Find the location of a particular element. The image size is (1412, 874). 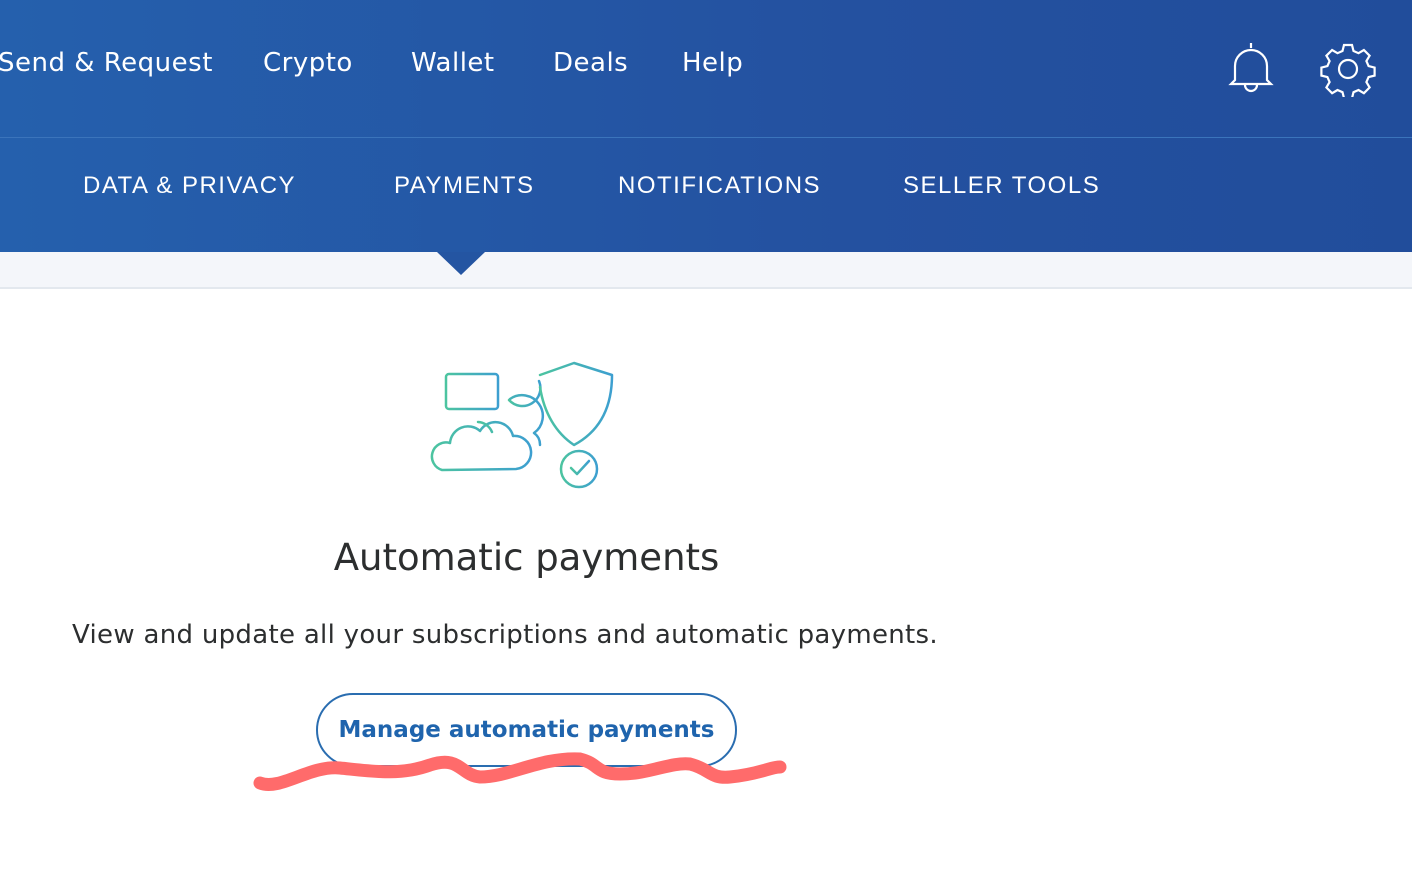

bell-icon is located at coordinates (1251, 67).